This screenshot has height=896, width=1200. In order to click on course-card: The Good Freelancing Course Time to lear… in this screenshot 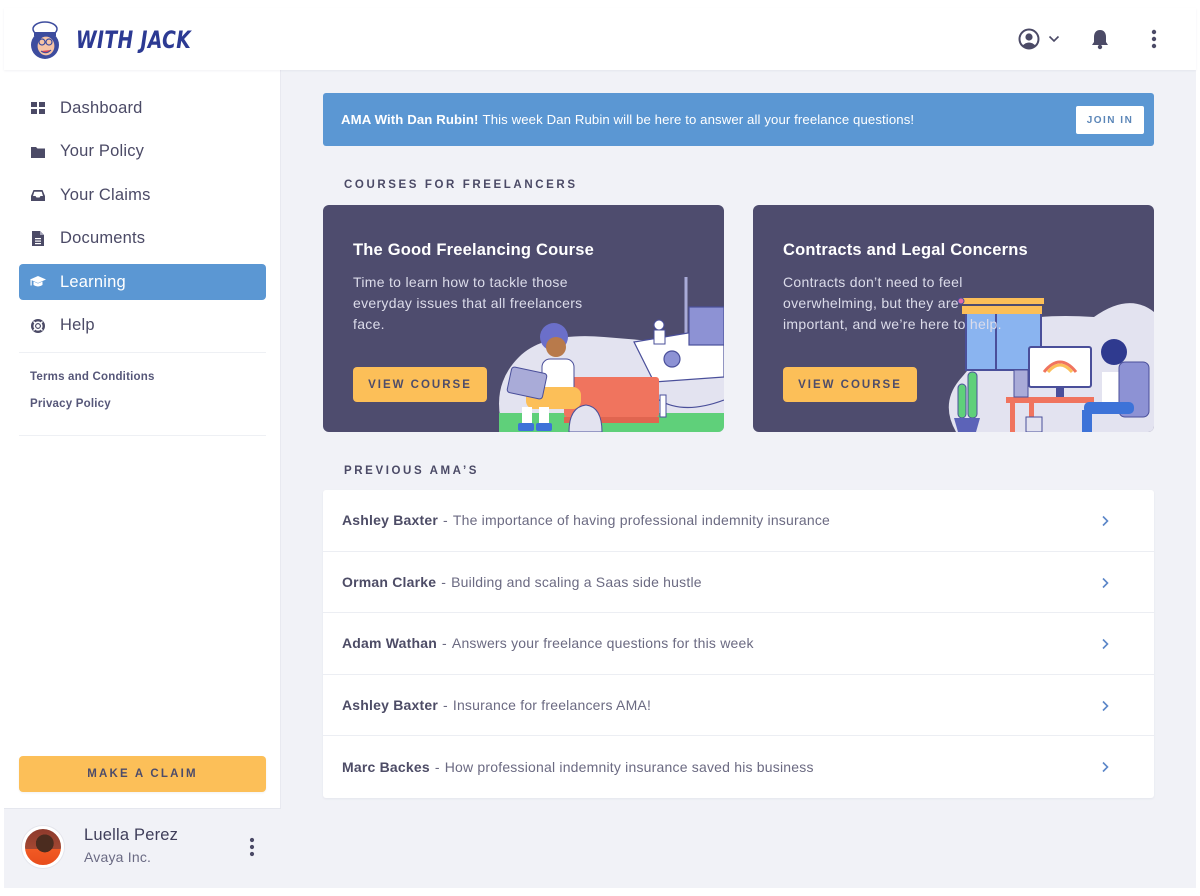, I will do `click(523, 318)`.